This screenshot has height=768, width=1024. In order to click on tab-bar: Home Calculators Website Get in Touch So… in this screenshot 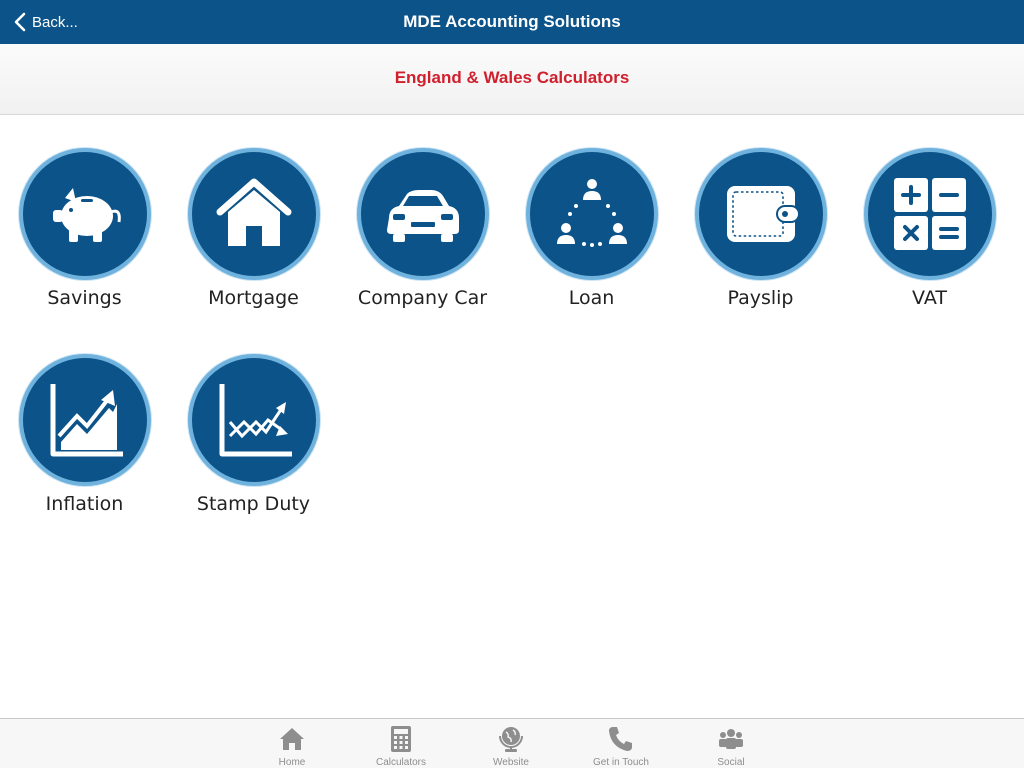, I will do `click(512, 743)`.